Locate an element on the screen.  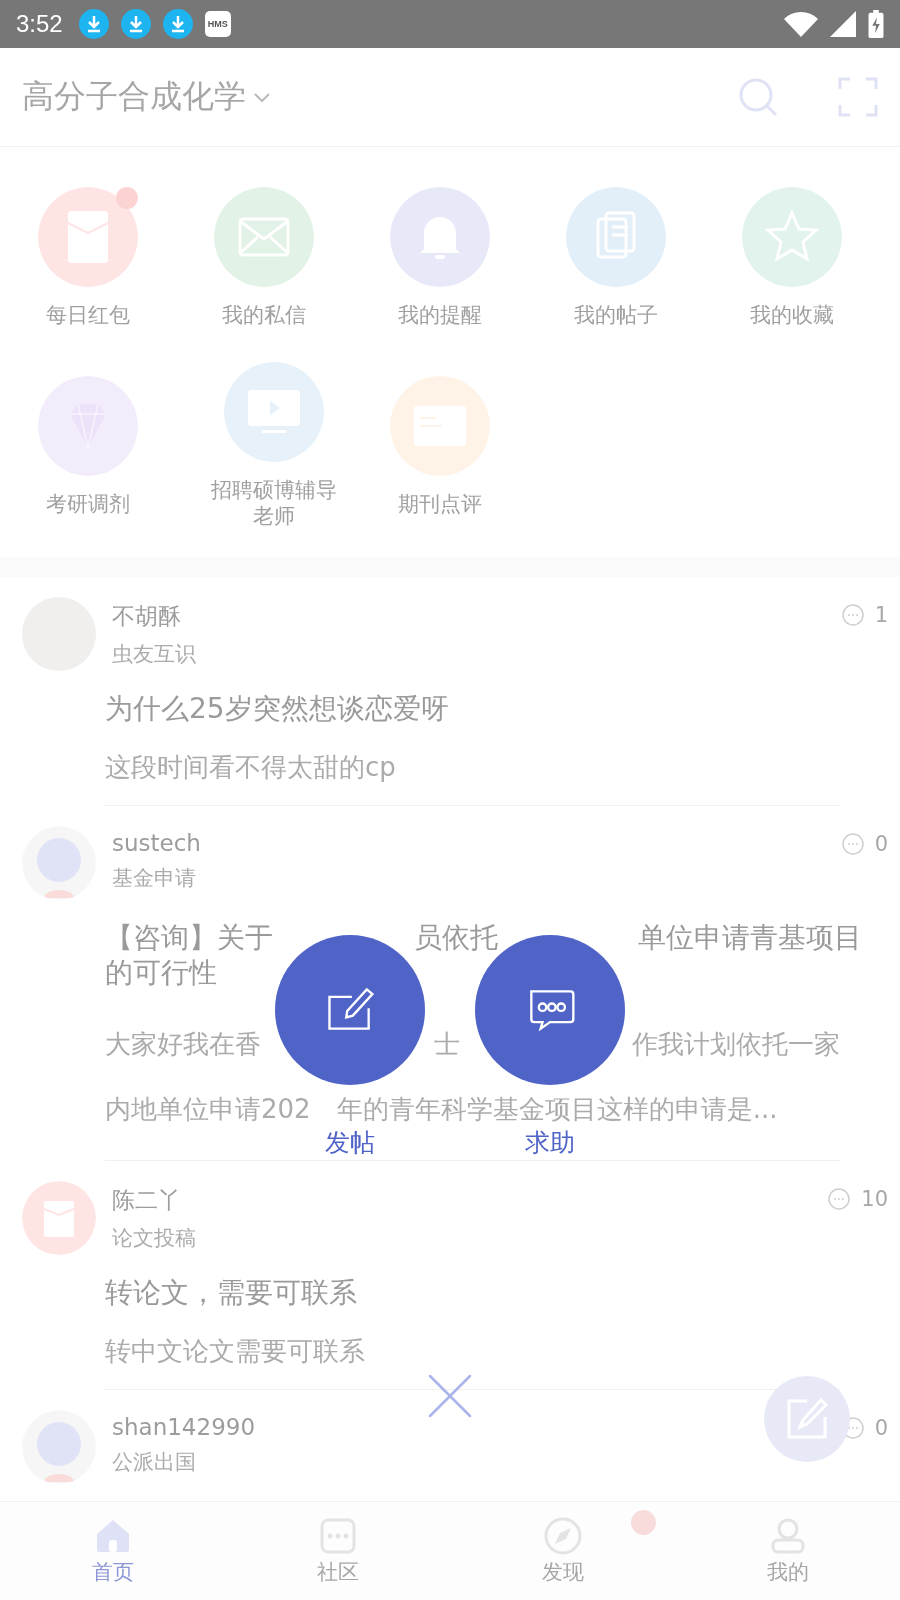
docs-icon is located at coordinates (616, 237).